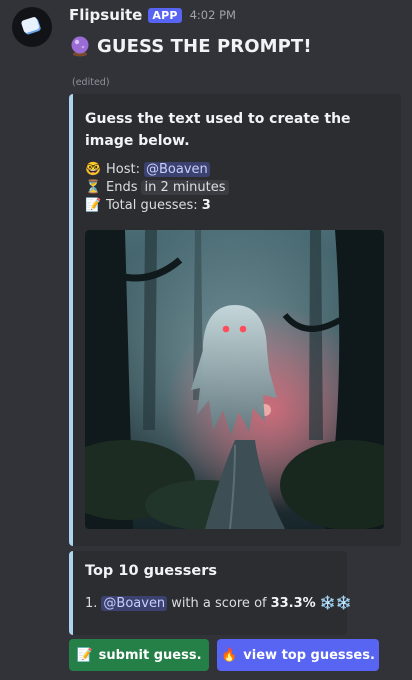 This screenshot has height=680, width=412. Describe the element at coordinates (134, 603) in the screenshot. I see `entry-mention: @Boaven` at that location.